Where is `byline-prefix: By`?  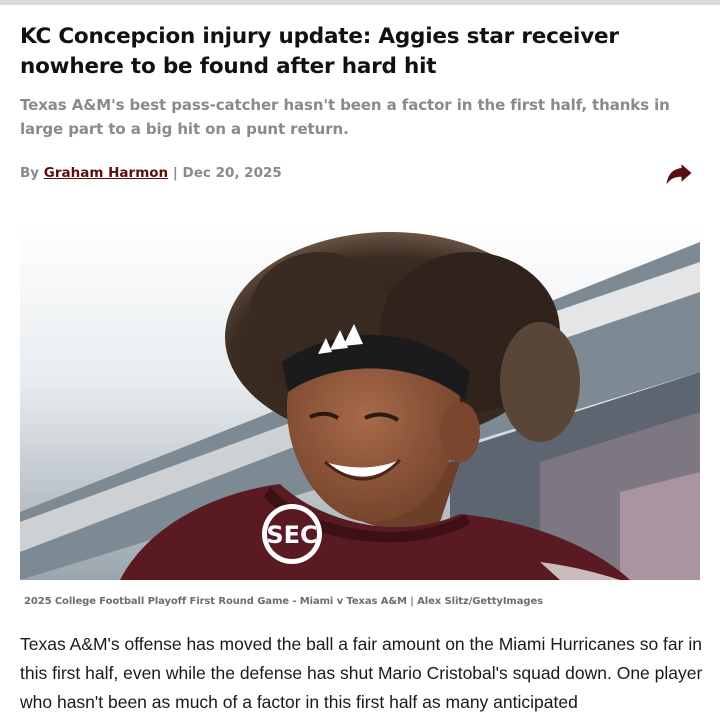 byline-prefix: By is located at coordinates (32, 173).